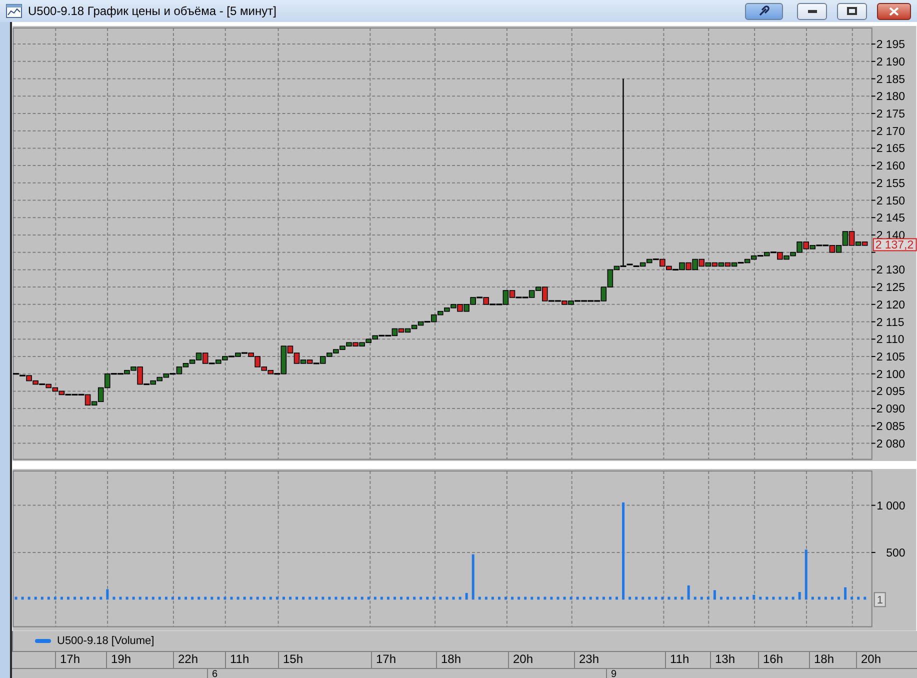 The image size is (917, 678). What do you see at coordinates (891, 444) in the screenshot?
I see `axis-label: 2 080` at bounding box center [891, 444].